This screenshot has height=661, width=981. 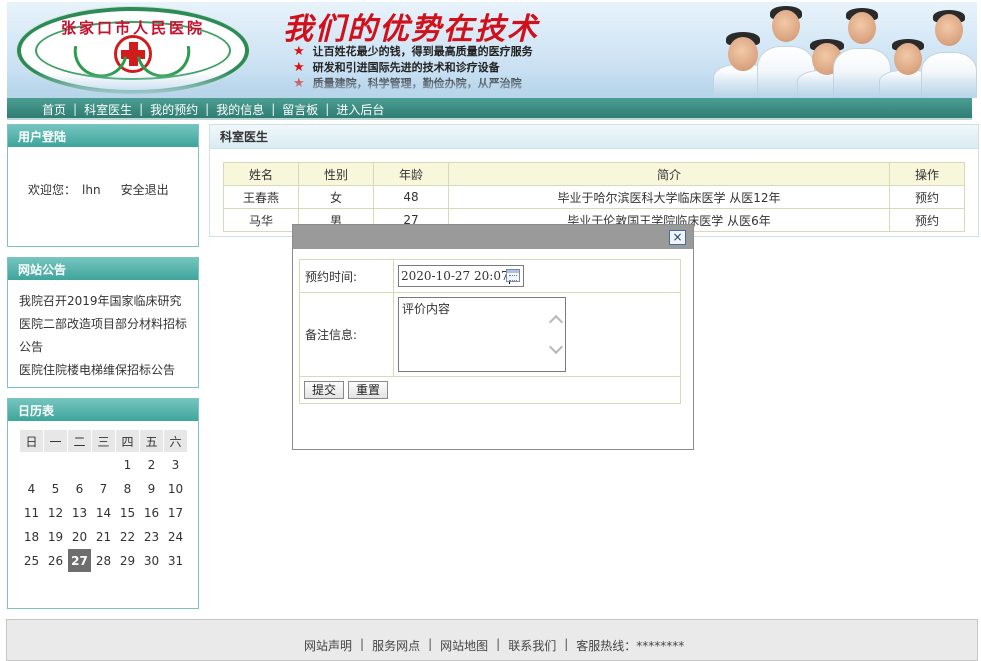 I want to click on close-icon: ×, so click(x=677, y=237).